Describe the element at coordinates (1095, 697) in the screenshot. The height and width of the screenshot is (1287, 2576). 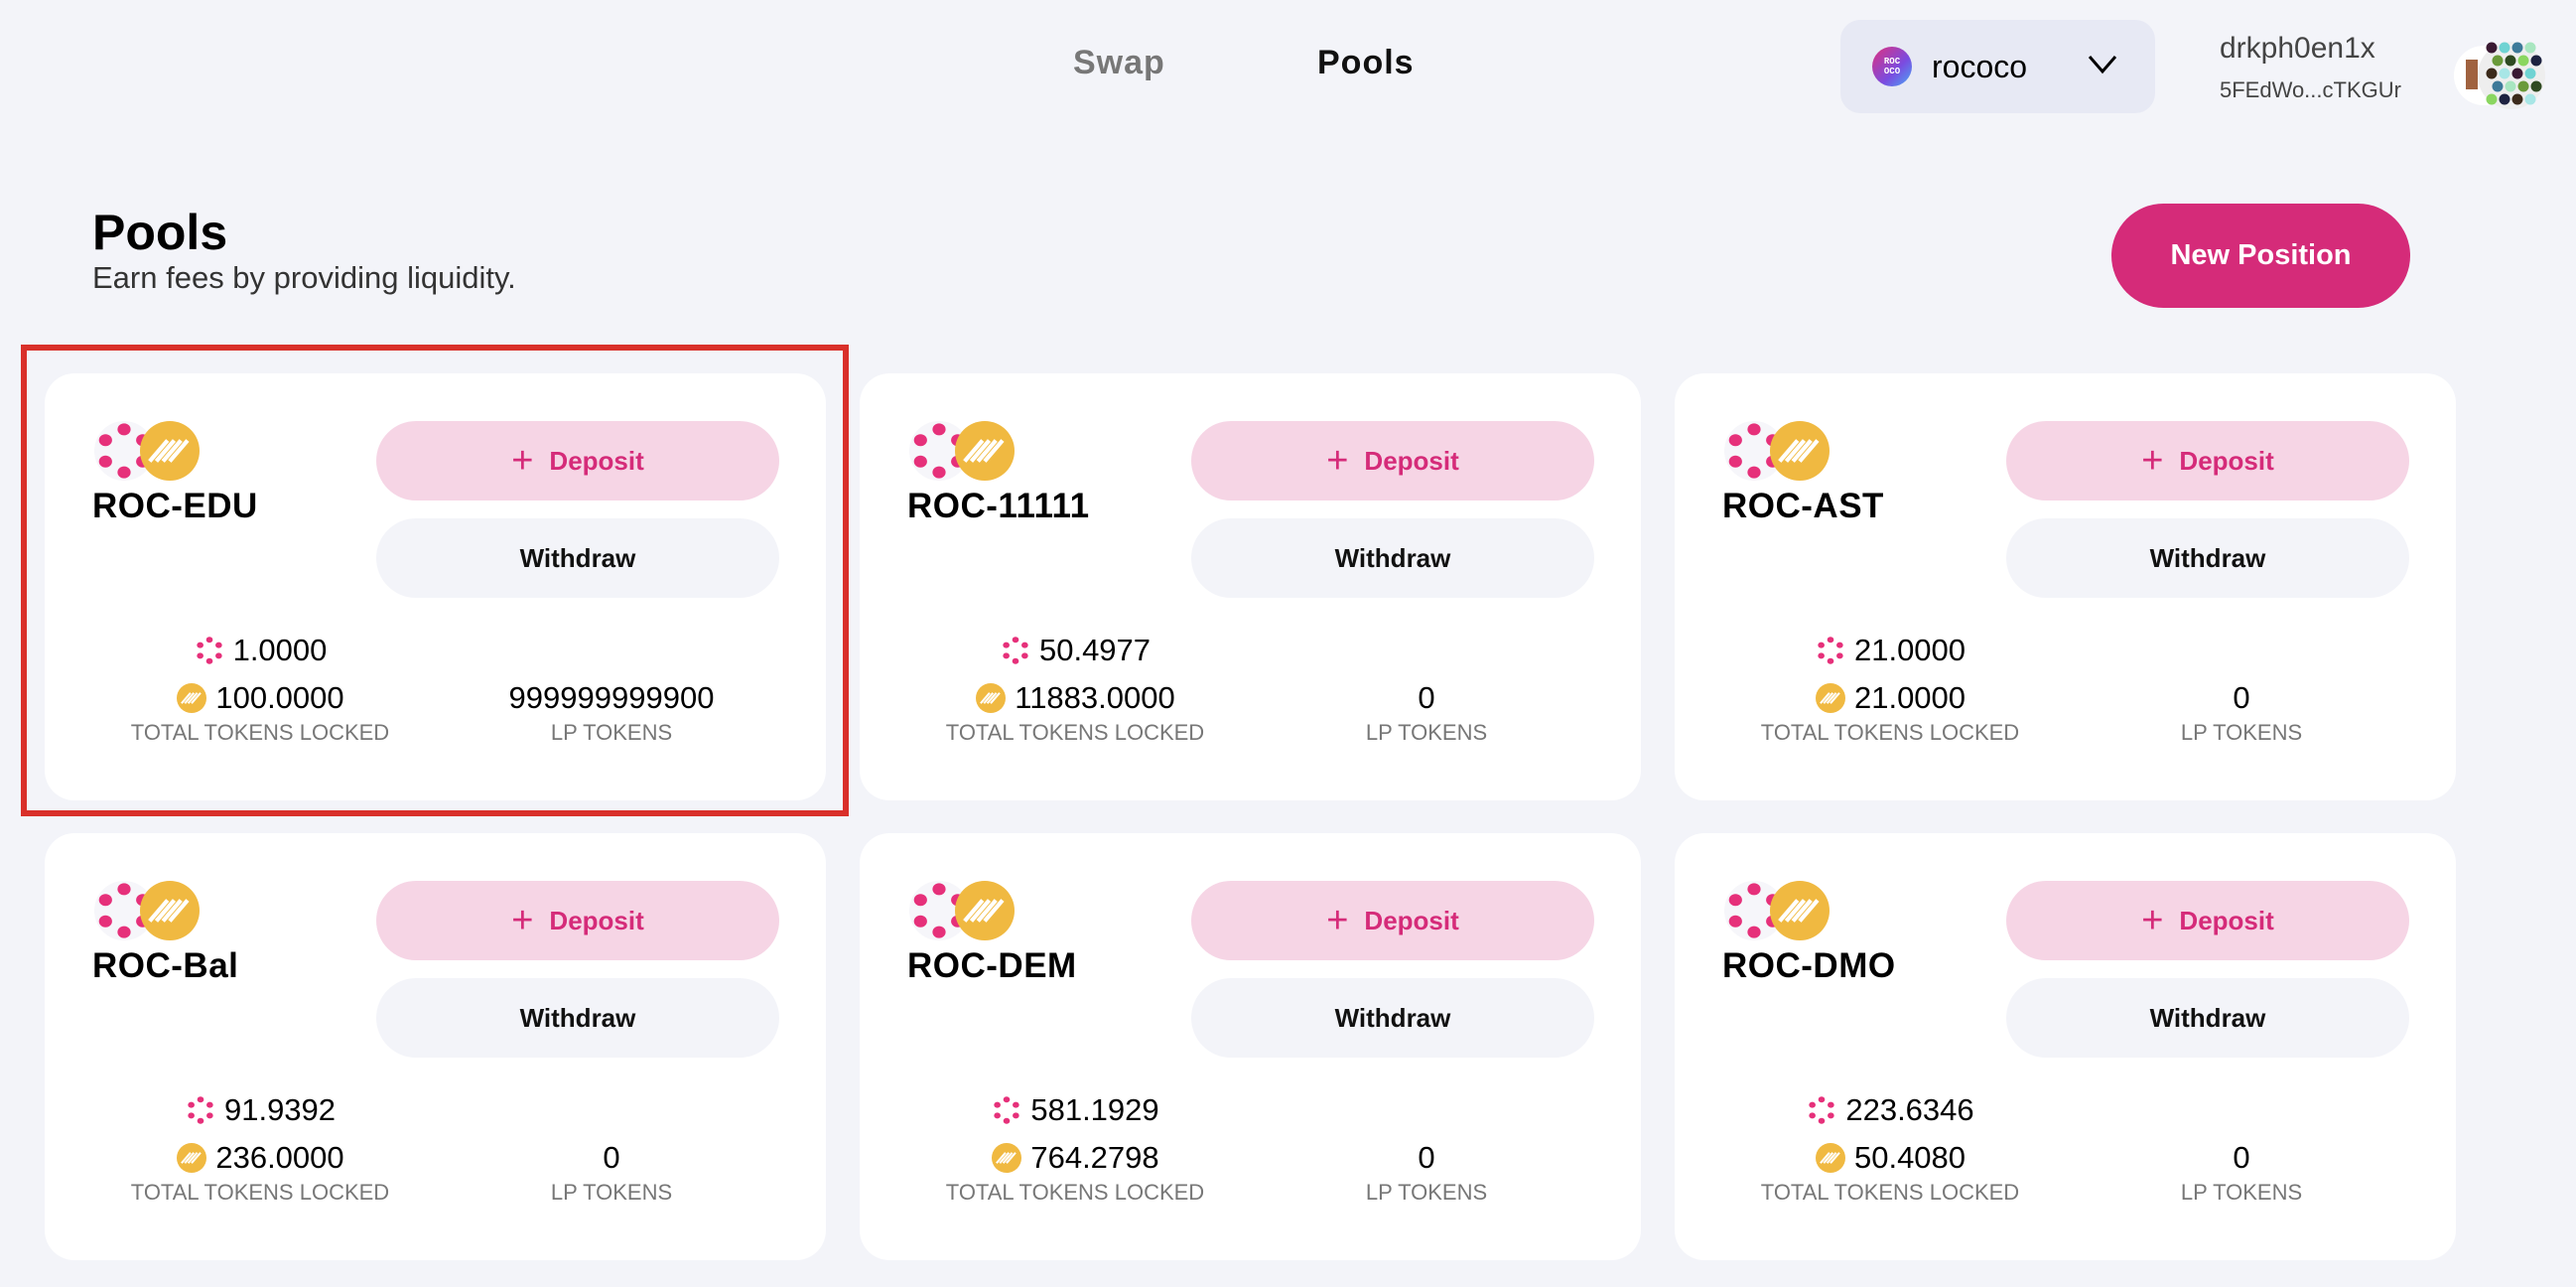
I see `amount-b: 11883.0000` at that location.